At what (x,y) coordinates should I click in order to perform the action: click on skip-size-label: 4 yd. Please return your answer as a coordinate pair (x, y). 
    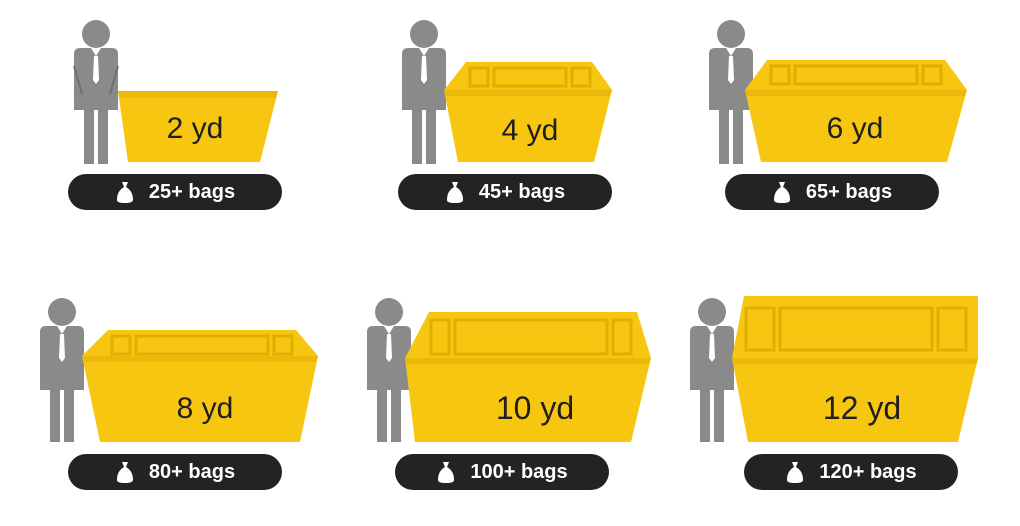
    Looking at the image, I should click on (530, 130).